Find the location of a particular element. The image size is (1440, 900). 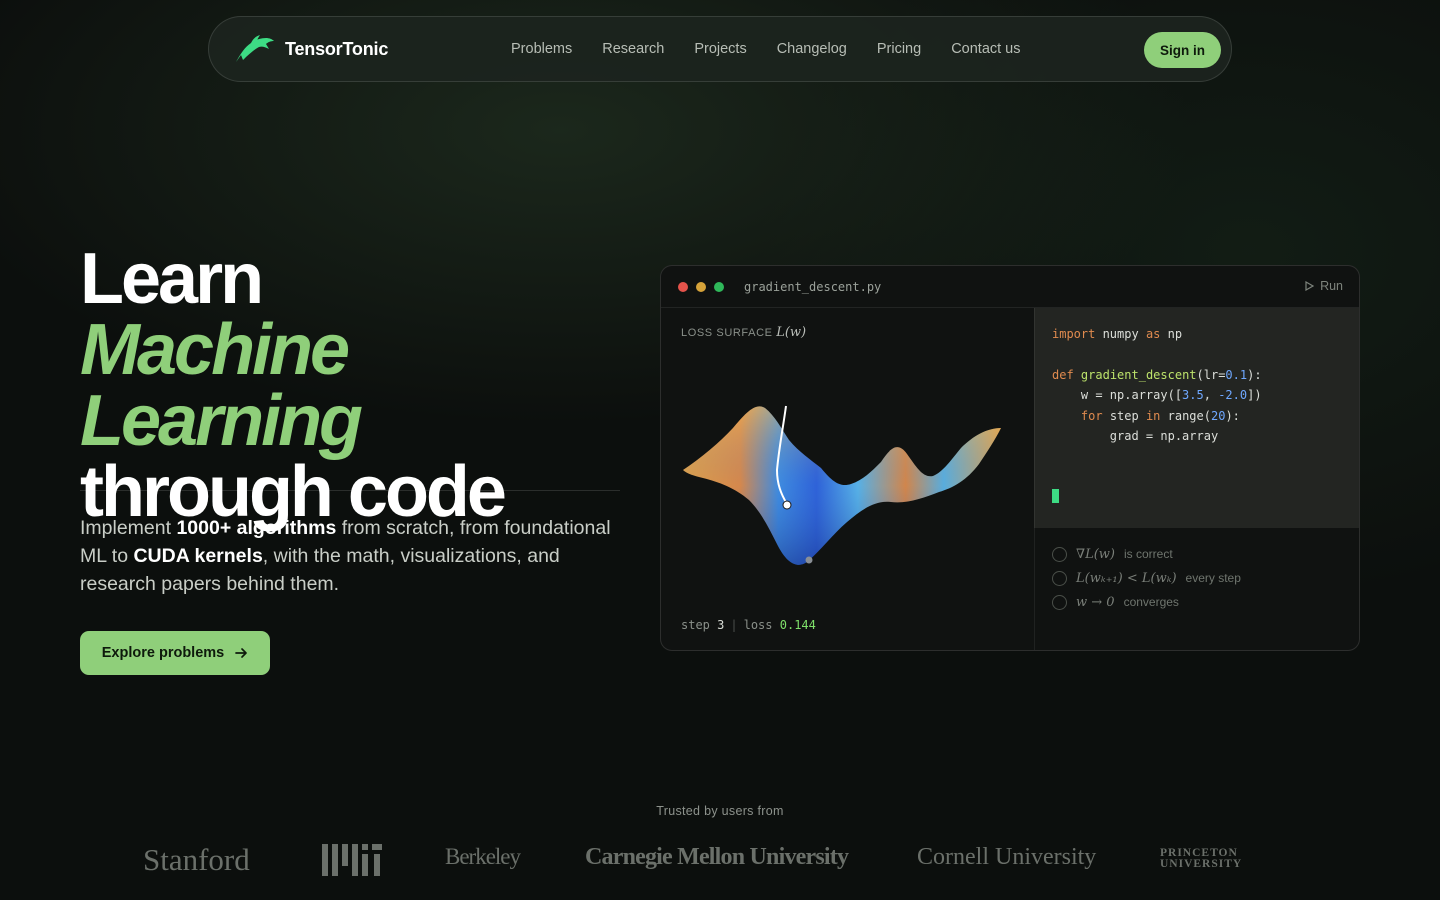

window-minimize-dot is located at coordinates (701, 286).